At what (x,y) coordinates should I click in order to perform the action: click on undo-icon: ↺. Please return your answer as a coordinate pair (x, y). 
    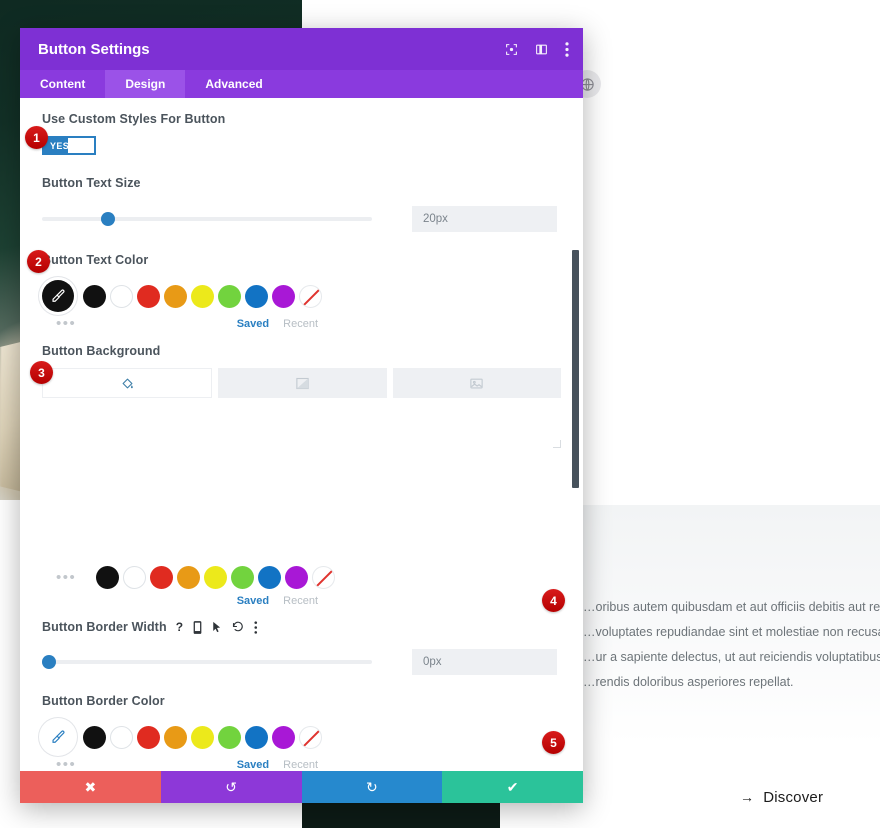
    Looking at the image, I should click on (231, 786).